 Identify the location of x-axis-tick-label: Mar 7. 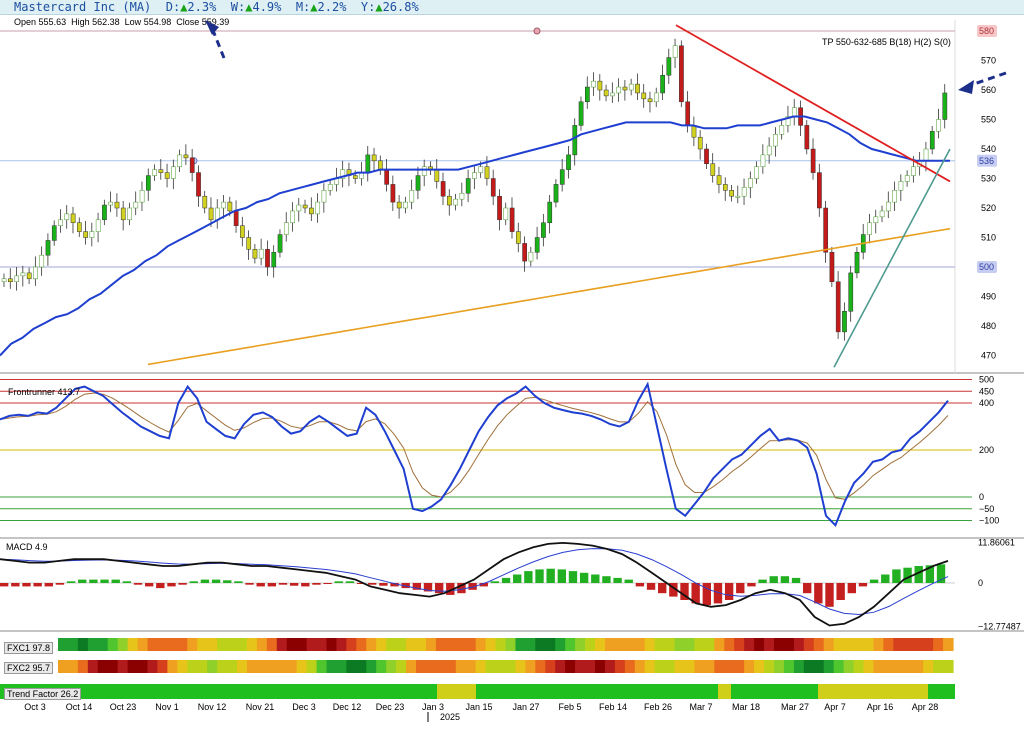
(700, 707).